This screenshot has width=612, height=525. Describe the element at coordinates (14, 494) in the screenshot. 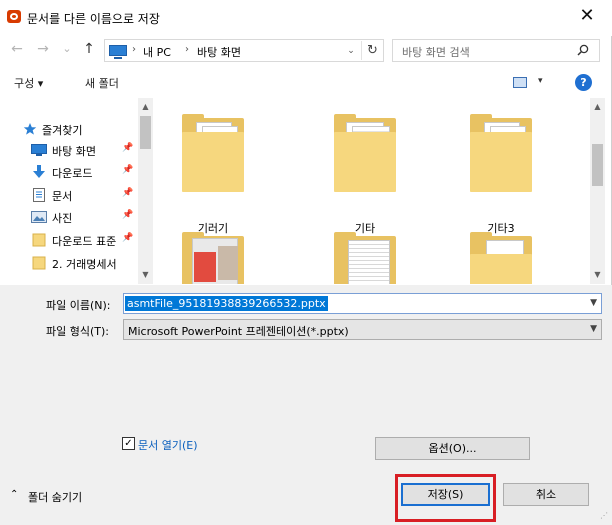

I see `chevron-up-icon: ⌃` at that location.